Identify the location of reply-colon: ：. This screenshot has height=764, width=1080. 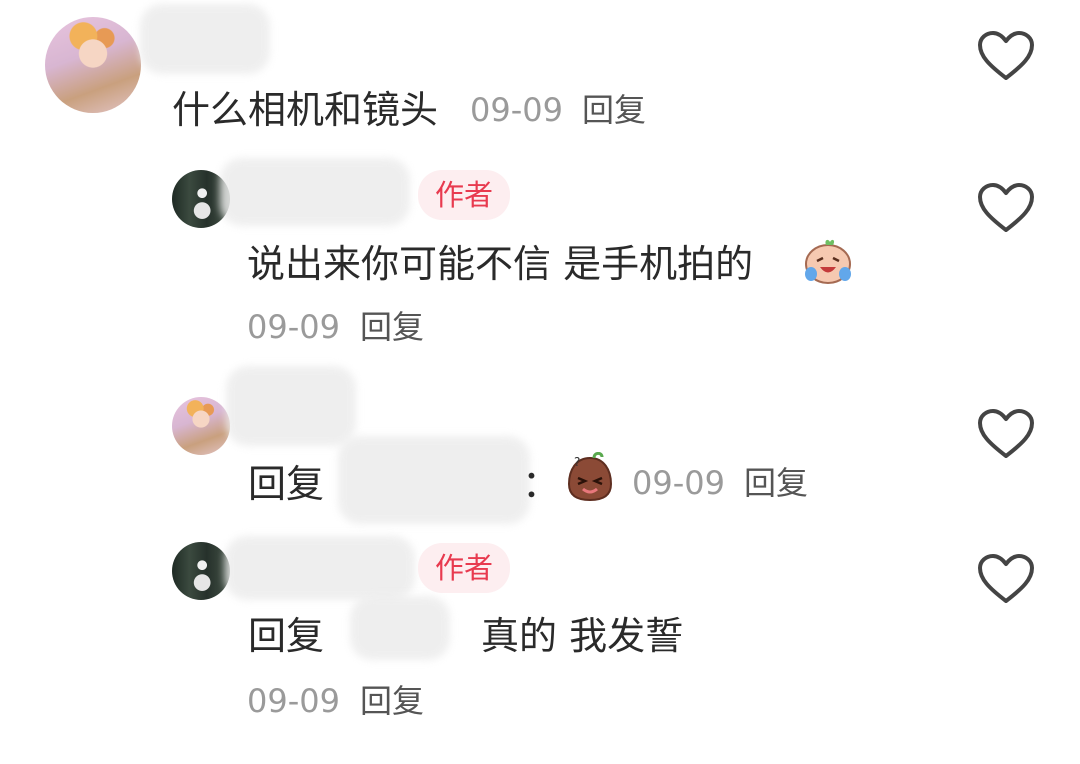
(541, 484).